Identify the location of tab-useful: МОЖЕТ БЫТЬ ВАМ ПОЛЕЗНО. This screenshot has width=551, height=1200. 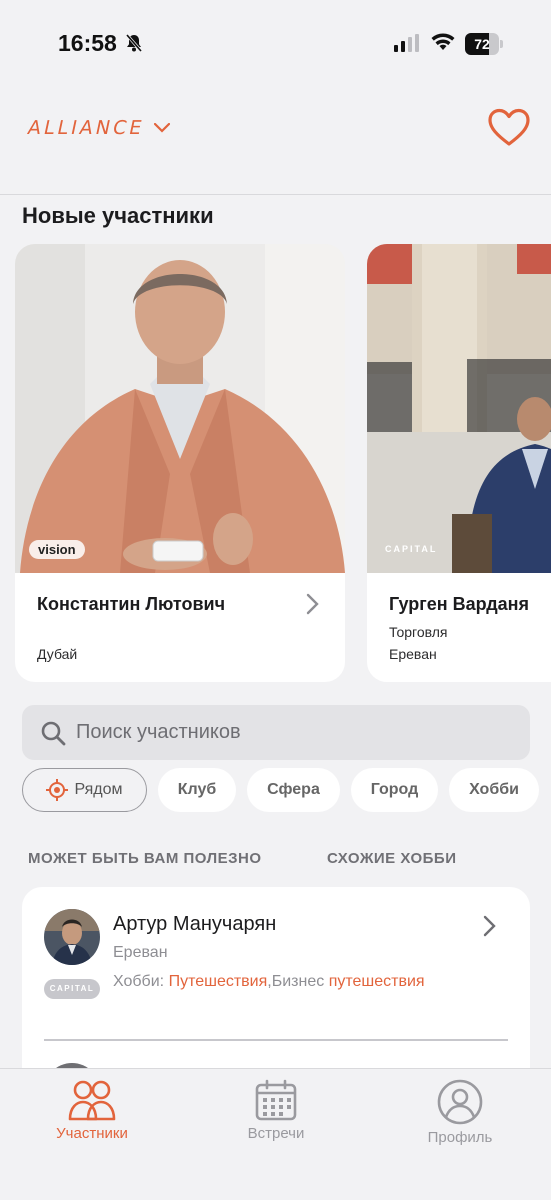
(145, 858).